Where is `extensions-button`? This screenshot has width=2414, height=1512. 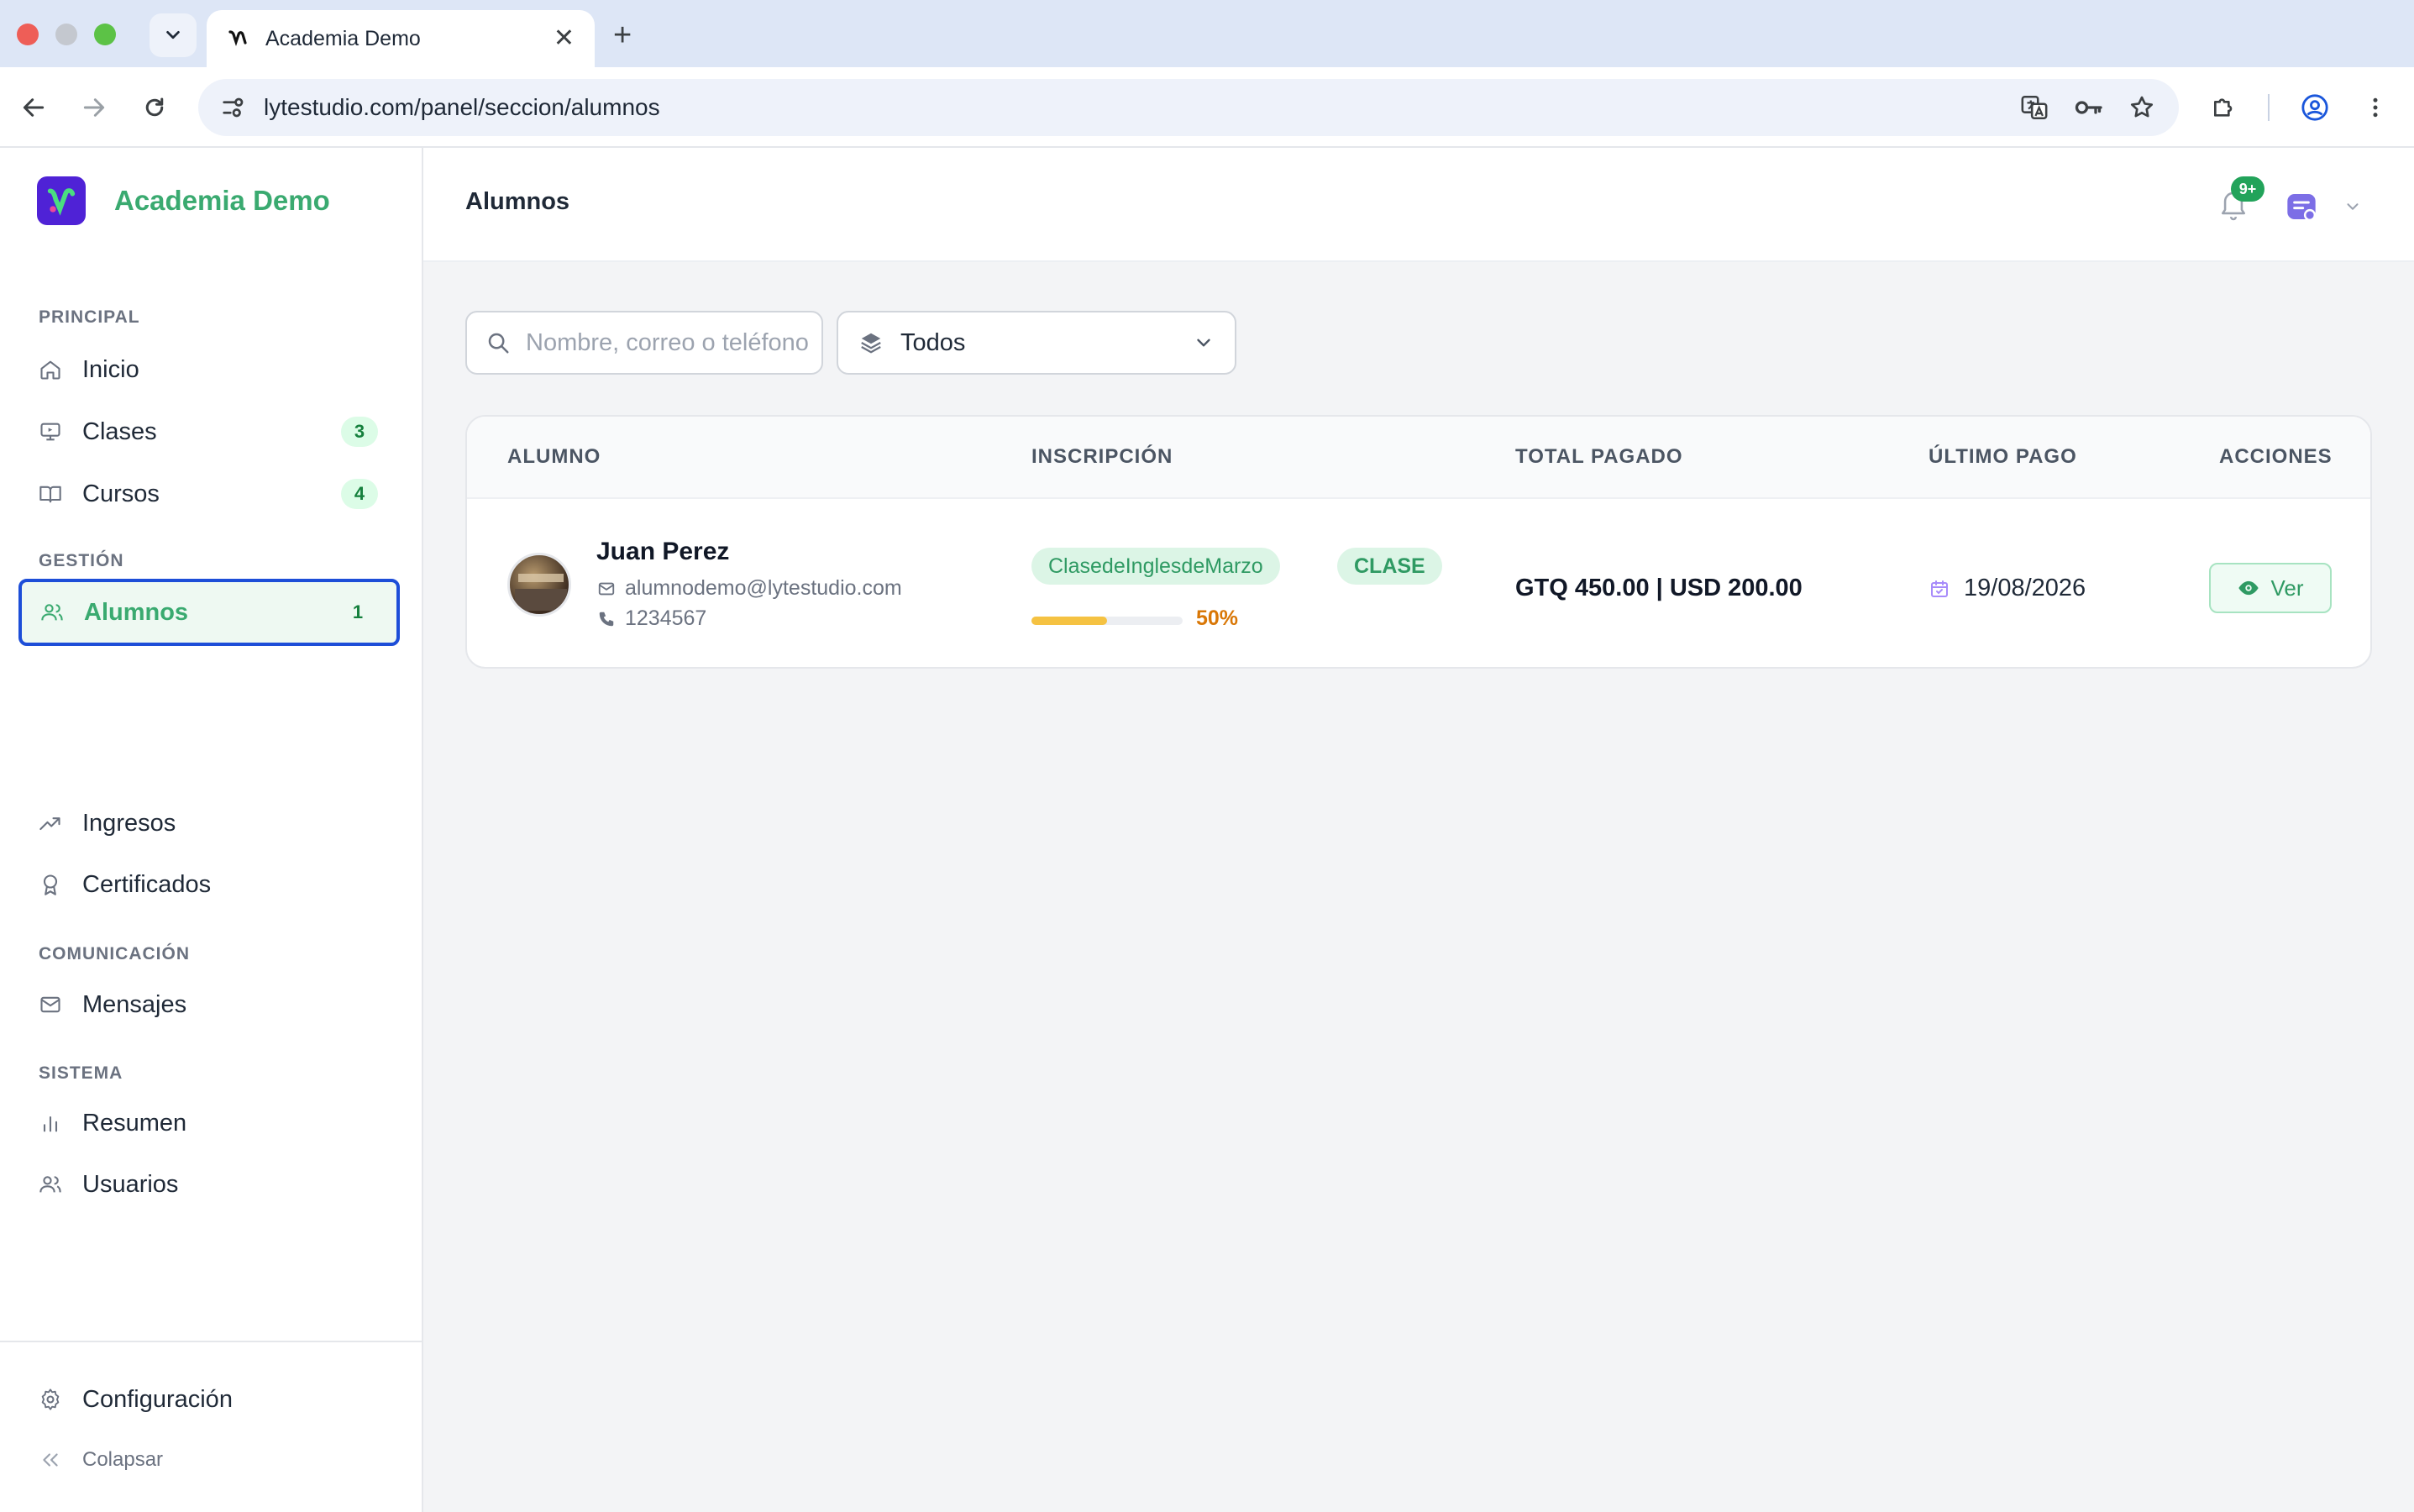
extensions-button is located at coordinates (2224, 107).